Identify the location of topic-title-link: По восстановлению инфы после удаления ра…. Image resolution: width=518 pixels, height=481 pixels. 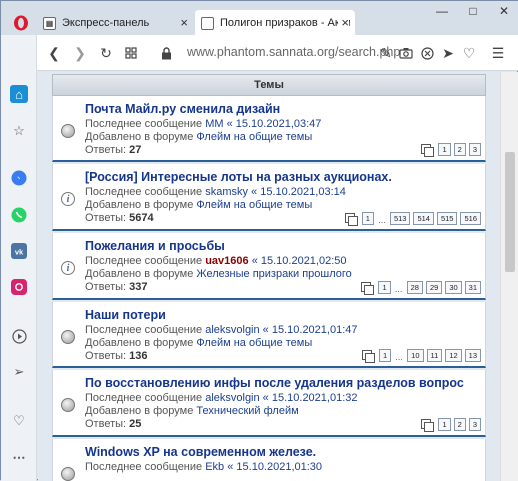
(274, 383).